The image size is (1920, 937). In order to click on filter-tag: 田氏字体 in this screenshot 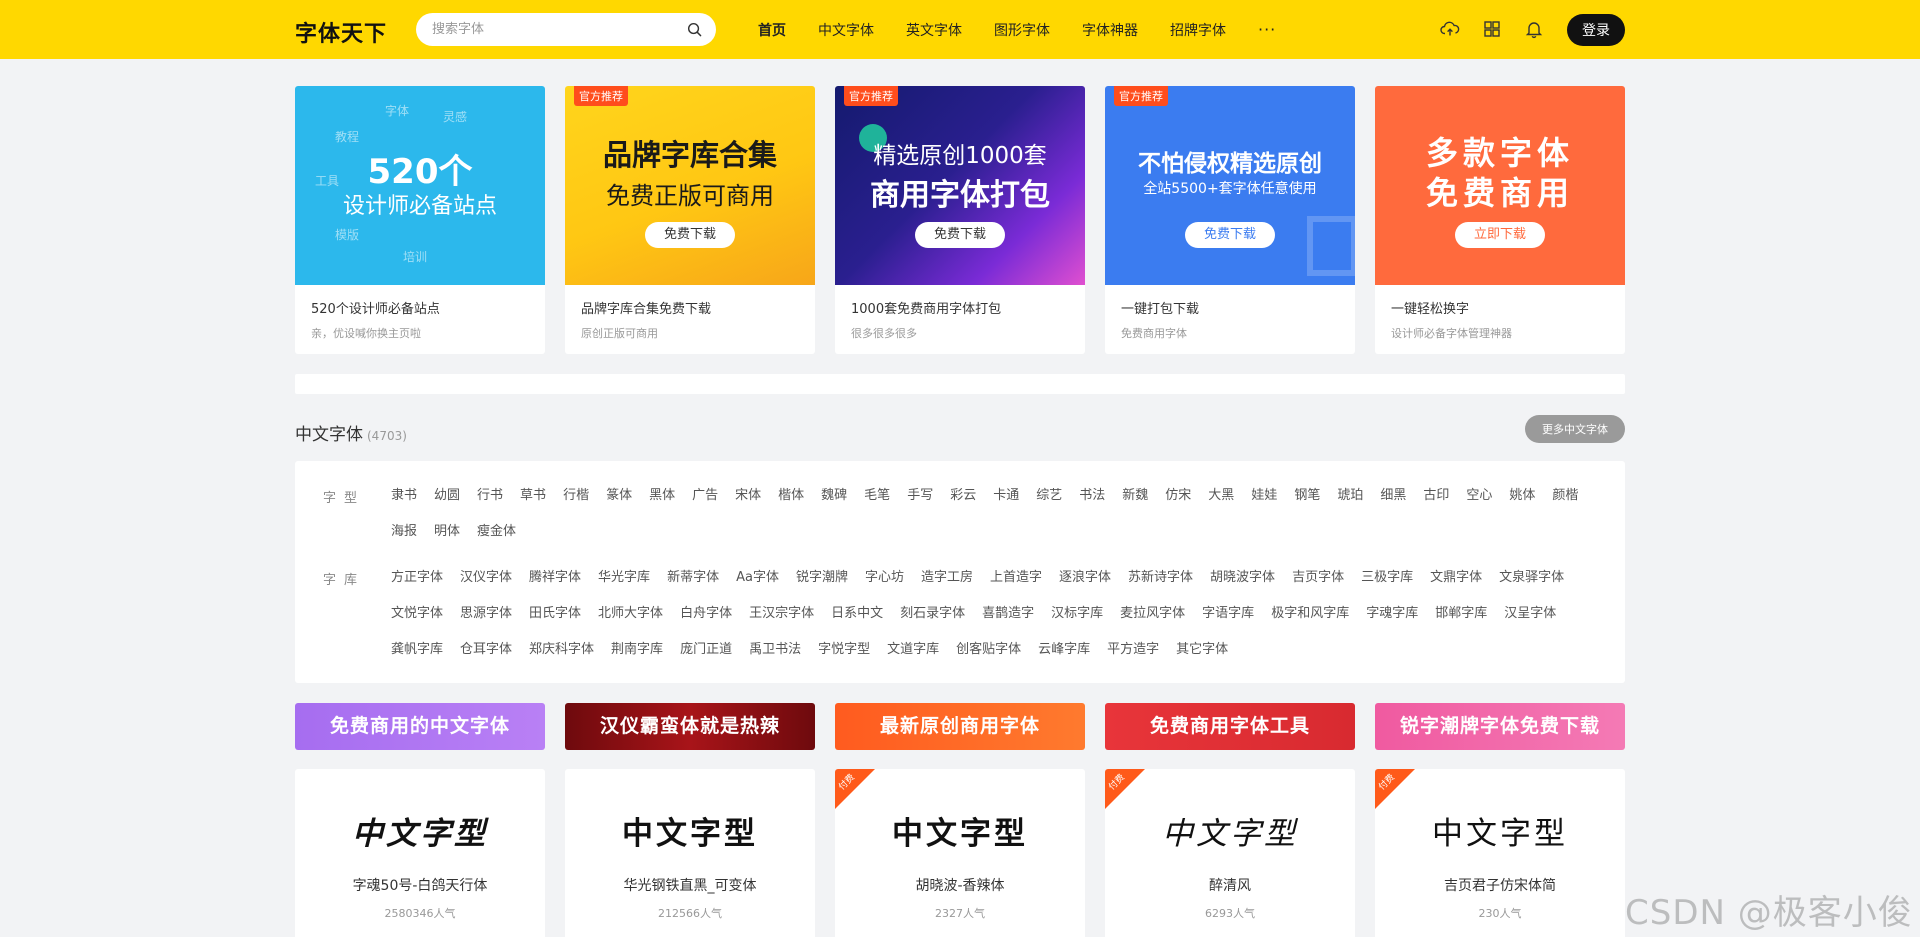, I will do `click(555, 623)`.